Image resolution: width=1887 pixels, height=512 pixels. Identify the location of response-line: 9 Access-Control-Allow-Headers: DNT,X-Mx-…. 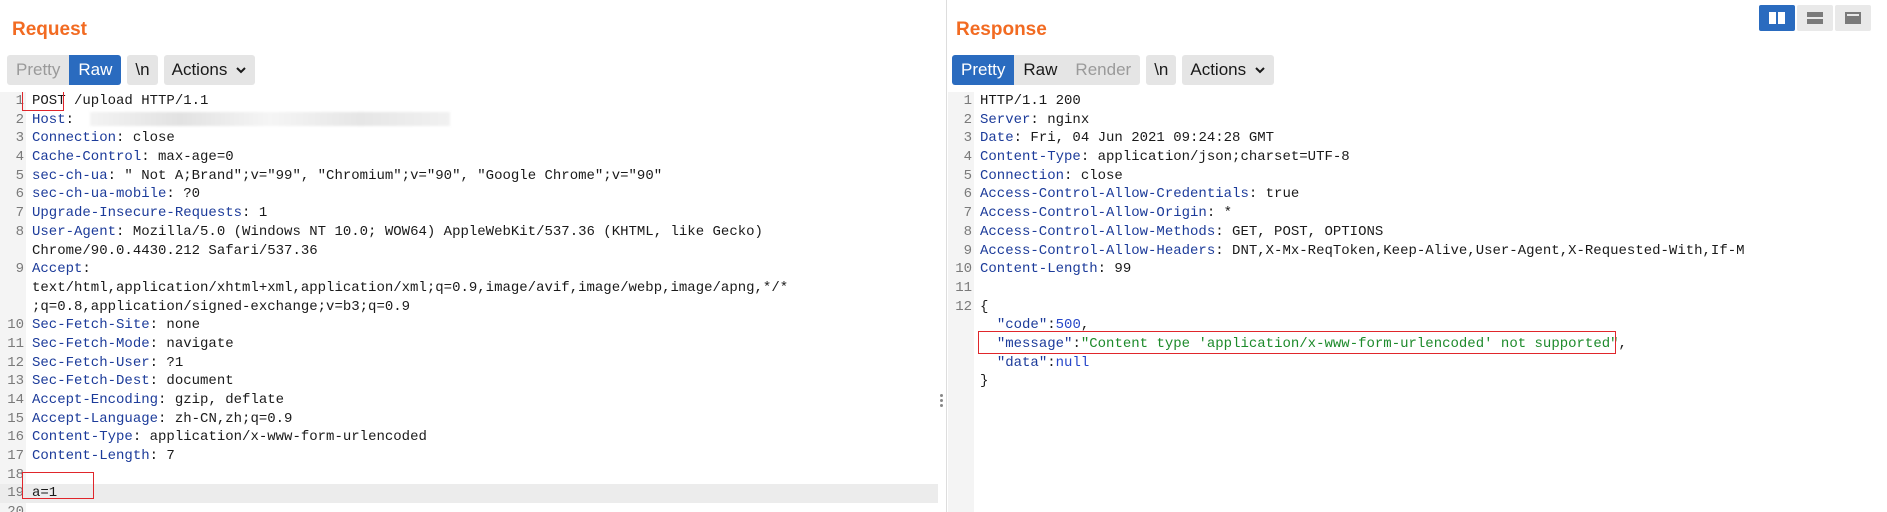
(1417, 251).